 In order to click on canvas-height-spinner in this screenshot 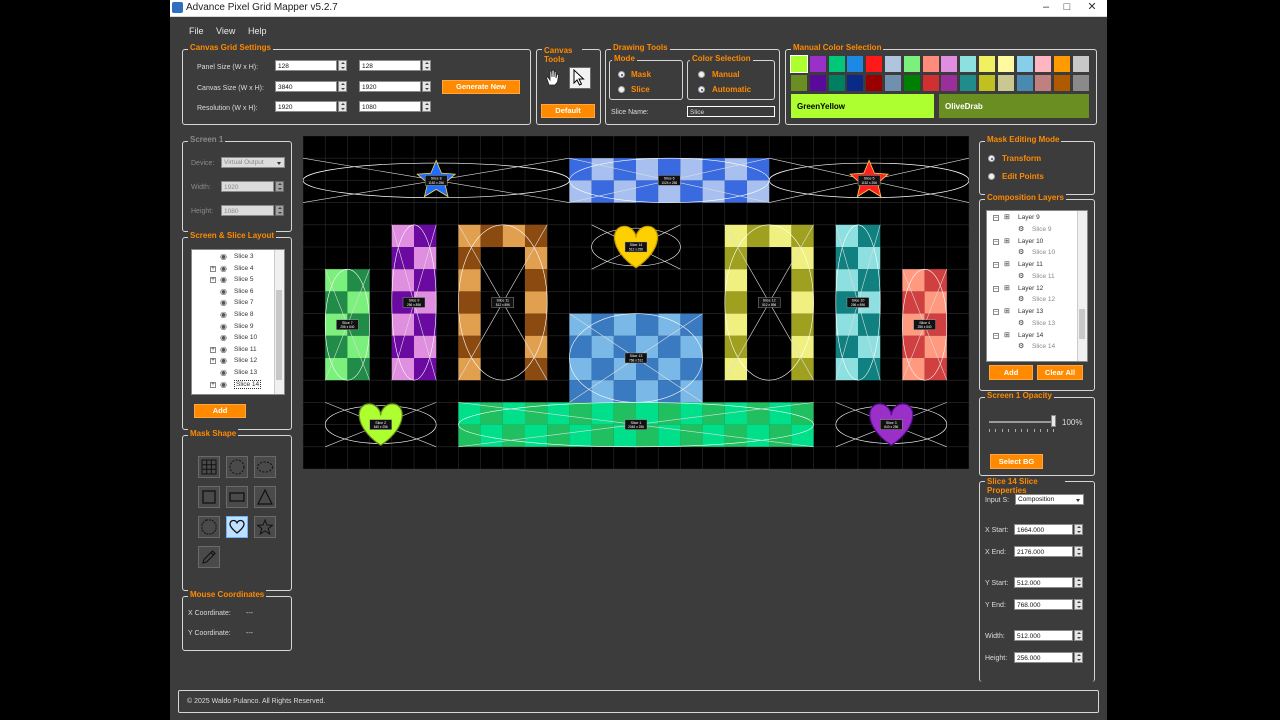, I will do `click(426, 86)`.